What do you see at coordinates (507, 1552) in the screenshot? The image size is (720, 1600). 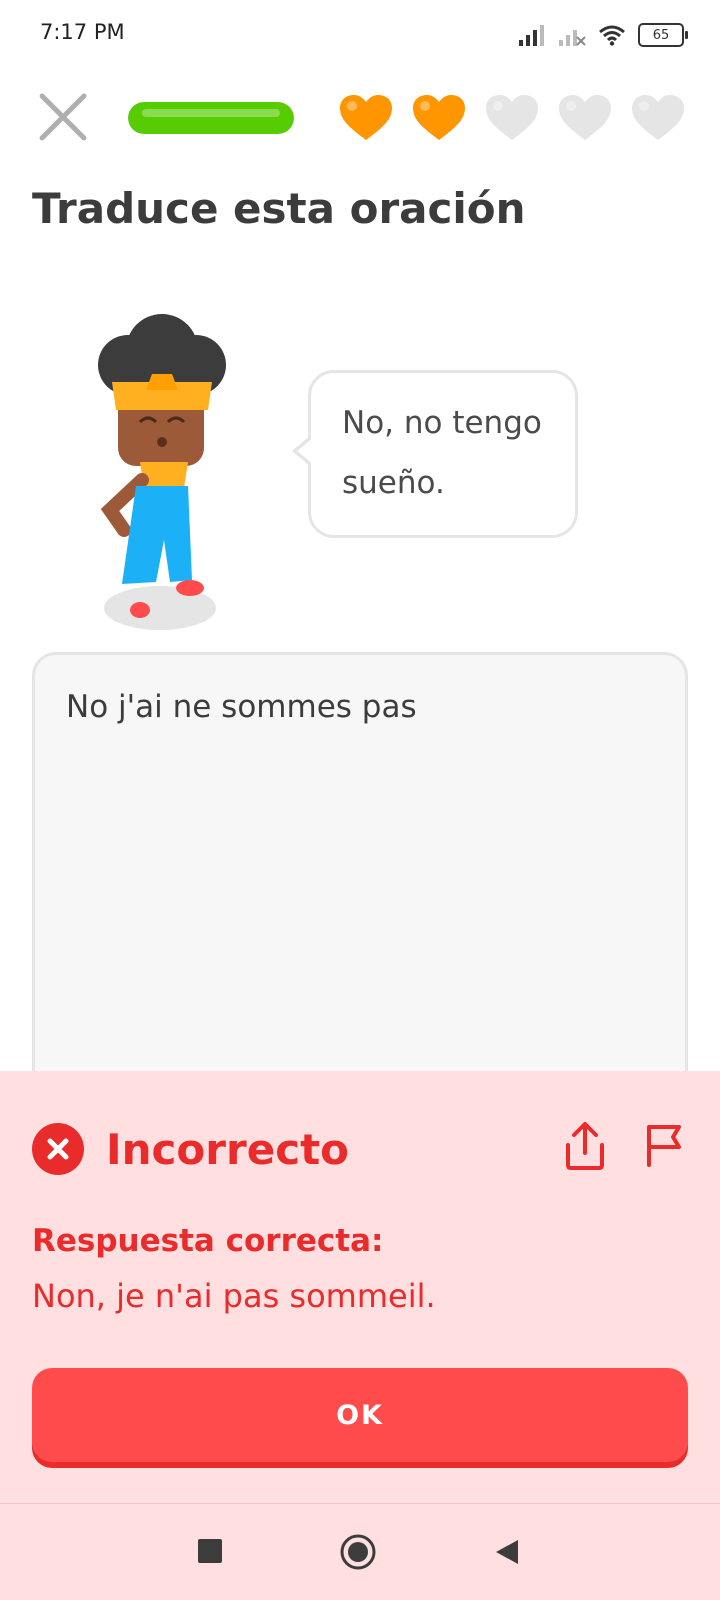 I see `back-triangle-icon` at bounding box center [507, 1552].